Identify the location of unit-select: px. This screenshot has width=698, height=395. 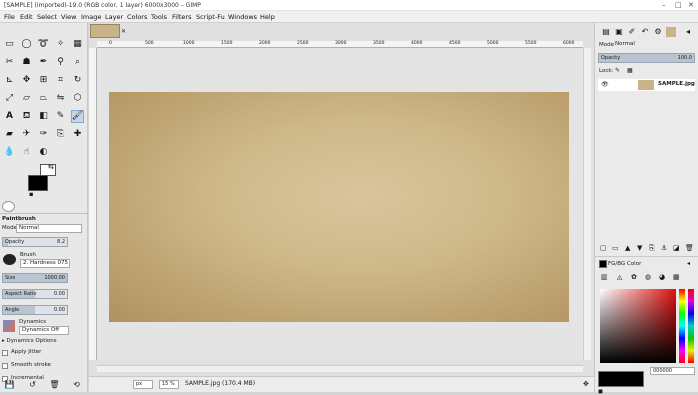
(143, 384).